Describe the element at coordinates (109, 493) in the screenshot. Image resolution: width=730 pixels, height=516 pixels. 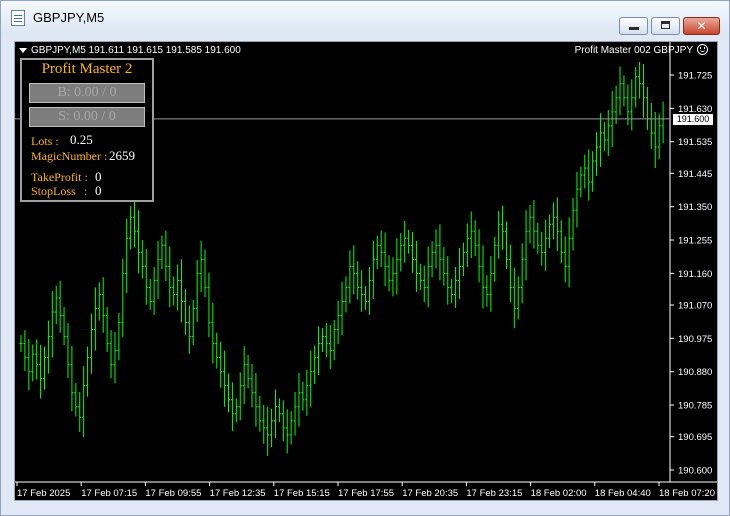
I see `time-tick-label: 17 Feb 07:15` at that location.